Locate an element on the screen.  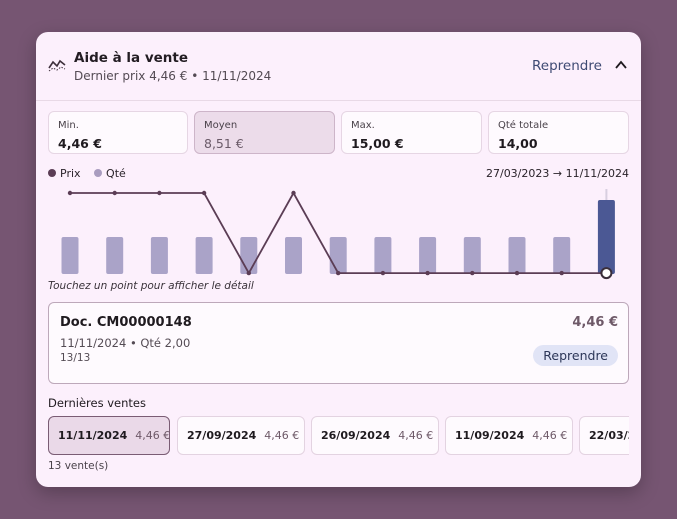
chevron-up-icon is located at coordinates (621, 65).